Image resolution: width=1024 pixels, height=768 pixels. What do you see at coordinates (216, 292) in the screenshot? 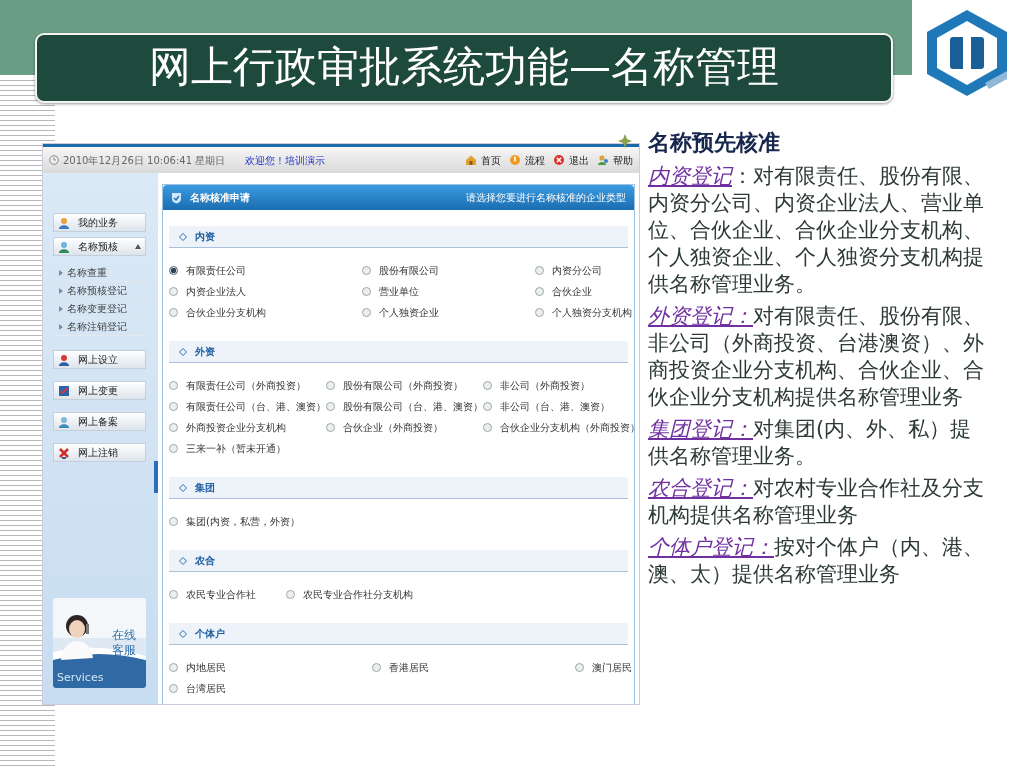
I see `radio-label: 内资企业法人` at bounding box center [216, 292].